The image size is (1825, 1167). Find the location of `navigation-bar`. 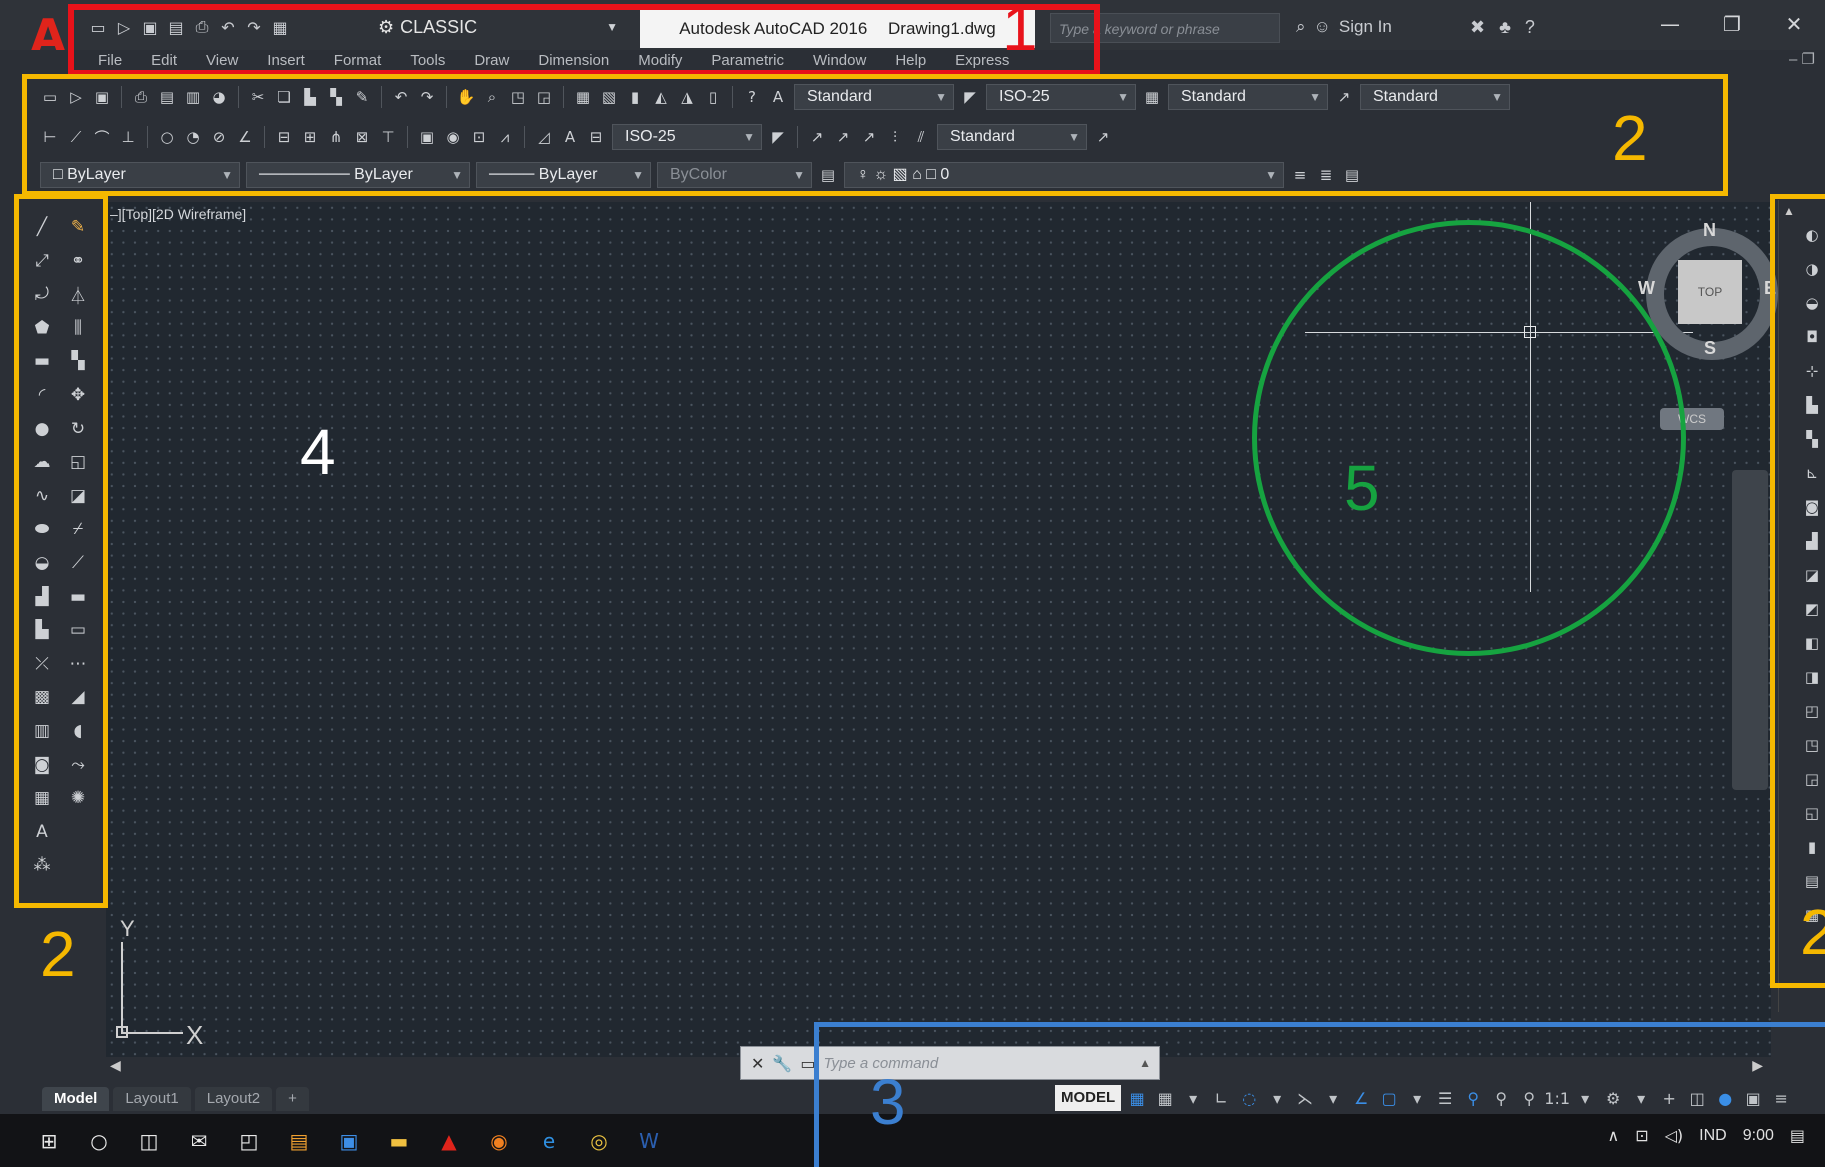

navigation-bar is located at coordinates (1750, 630).